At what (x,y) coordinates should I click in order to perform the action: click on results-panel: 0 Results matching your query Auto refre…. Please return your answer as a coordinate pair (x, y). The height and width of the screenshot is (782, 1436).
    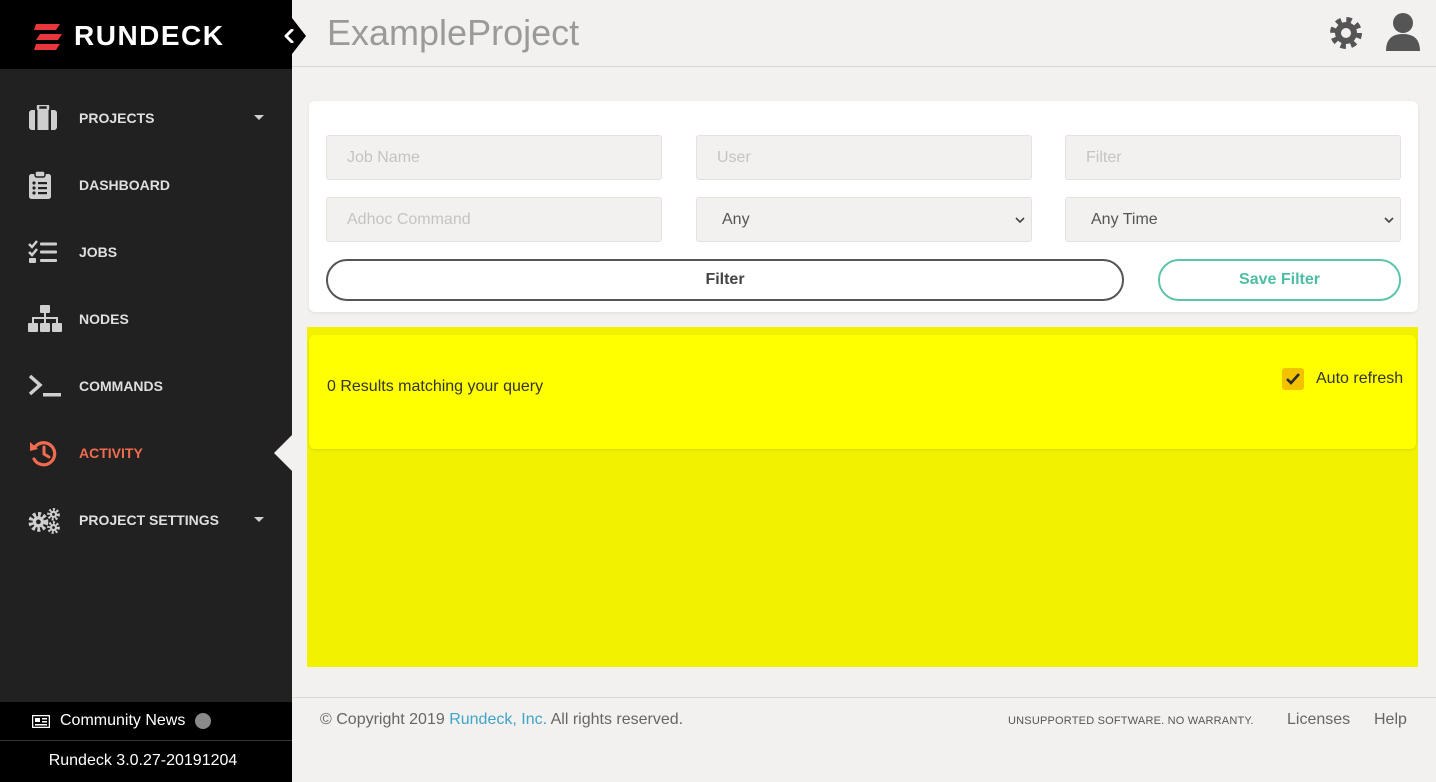
    Looking at the image, I should click on (862, 392).